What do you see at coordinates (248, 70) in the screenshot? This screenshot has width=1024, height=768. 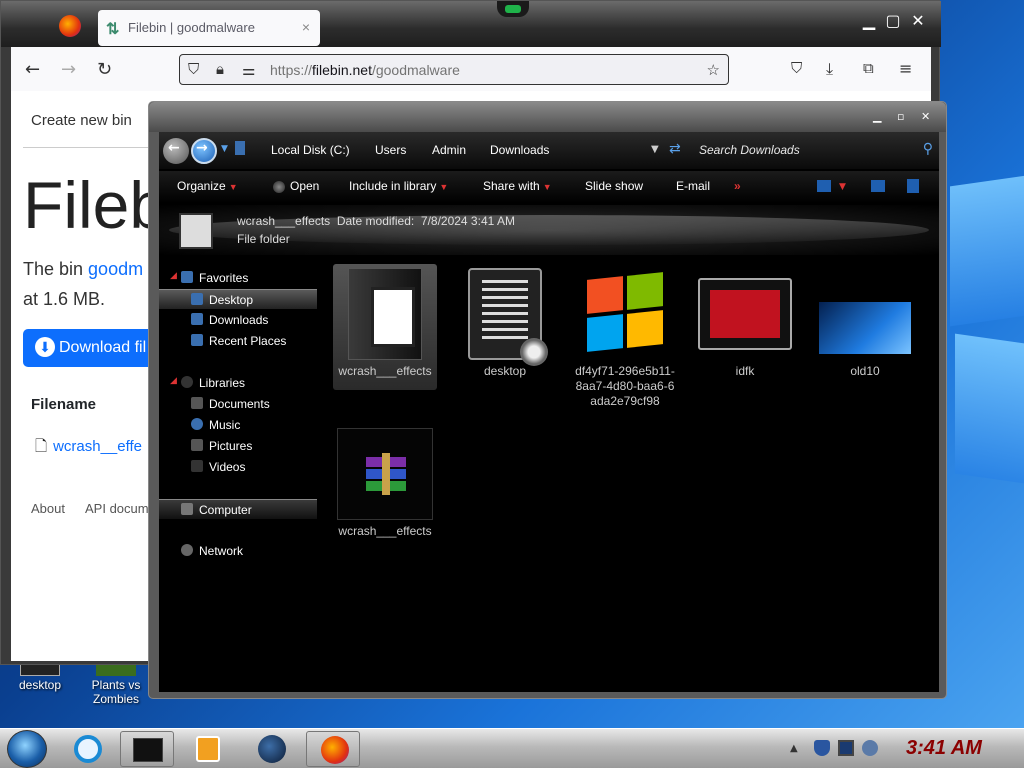 I see `permissions-icon: ⚌` at bounding box center [248, 70].